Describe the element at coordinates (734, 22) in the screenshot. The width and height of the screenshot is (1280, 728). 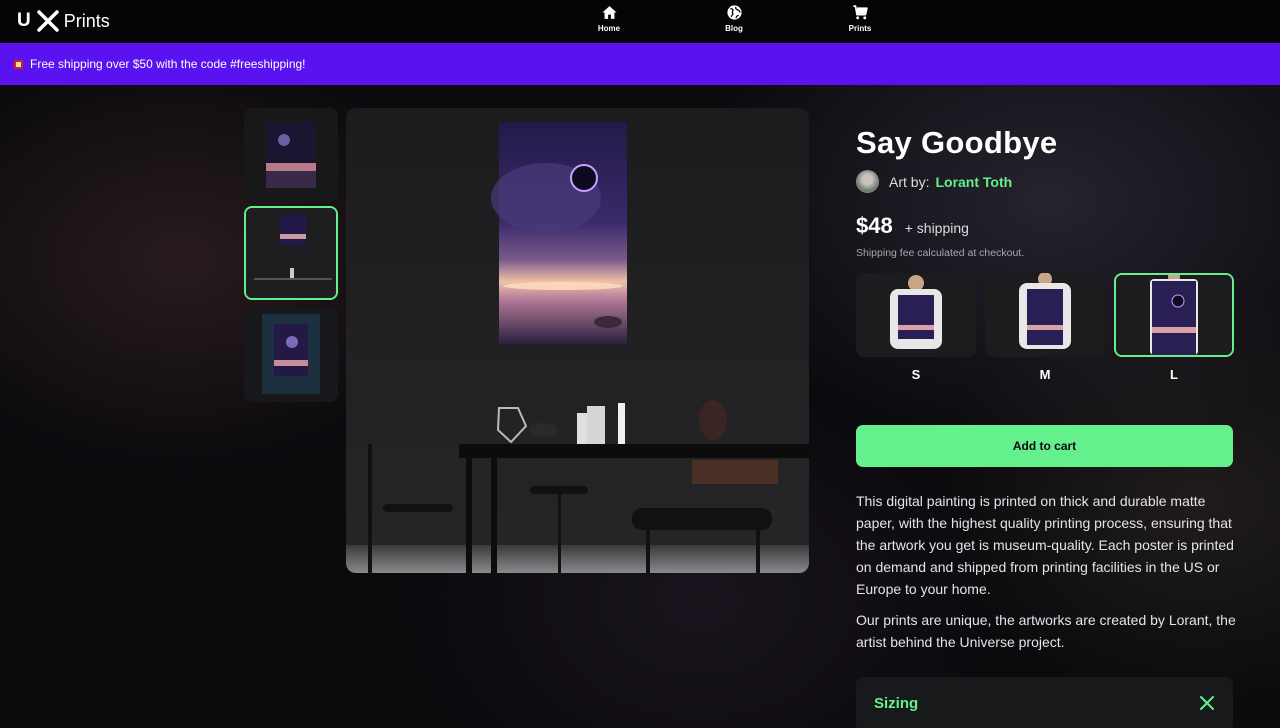
I see `nav-blog: Blog` at that location.